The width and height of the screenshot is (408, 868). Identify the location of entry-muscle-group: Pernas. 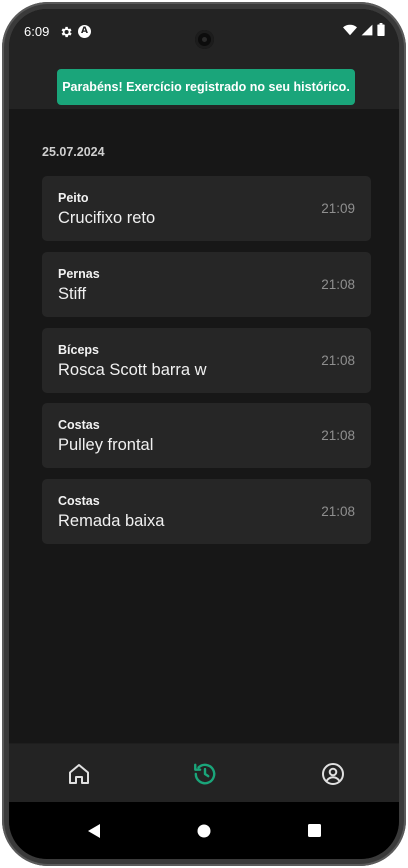
(79, 274).